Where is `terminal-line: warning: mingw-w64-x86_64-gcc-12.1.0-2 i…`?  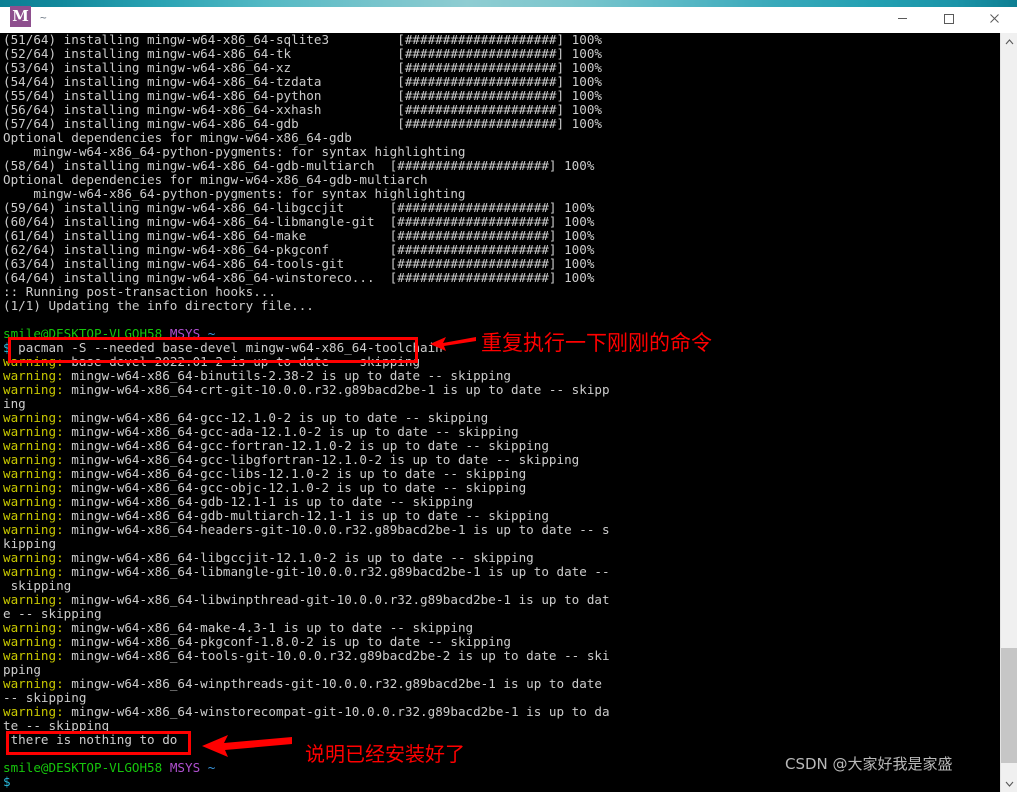
terminal-line: warning: mingw-w64-x86_64-gcc-12.1.0-2 i… is located at coordinates (500, 418).